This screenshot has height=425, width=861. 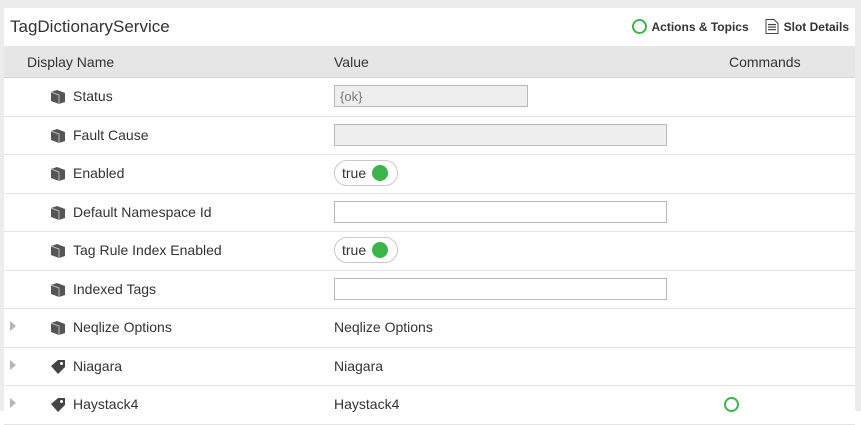 I want to click on row-label: Tag Rule Index Enabled, so click(x=147, y=250).